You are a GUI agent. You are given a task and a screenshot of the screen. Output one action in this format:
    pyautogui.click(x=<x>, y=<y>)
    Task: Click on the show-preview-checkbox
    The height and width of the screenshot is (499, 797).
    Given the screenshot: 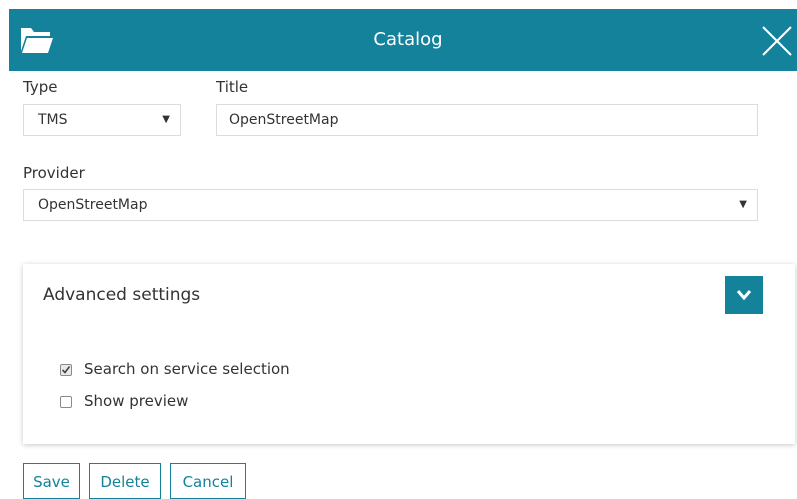 What is the action you would take?
    pyautogui.click(x=66, y=402)
    